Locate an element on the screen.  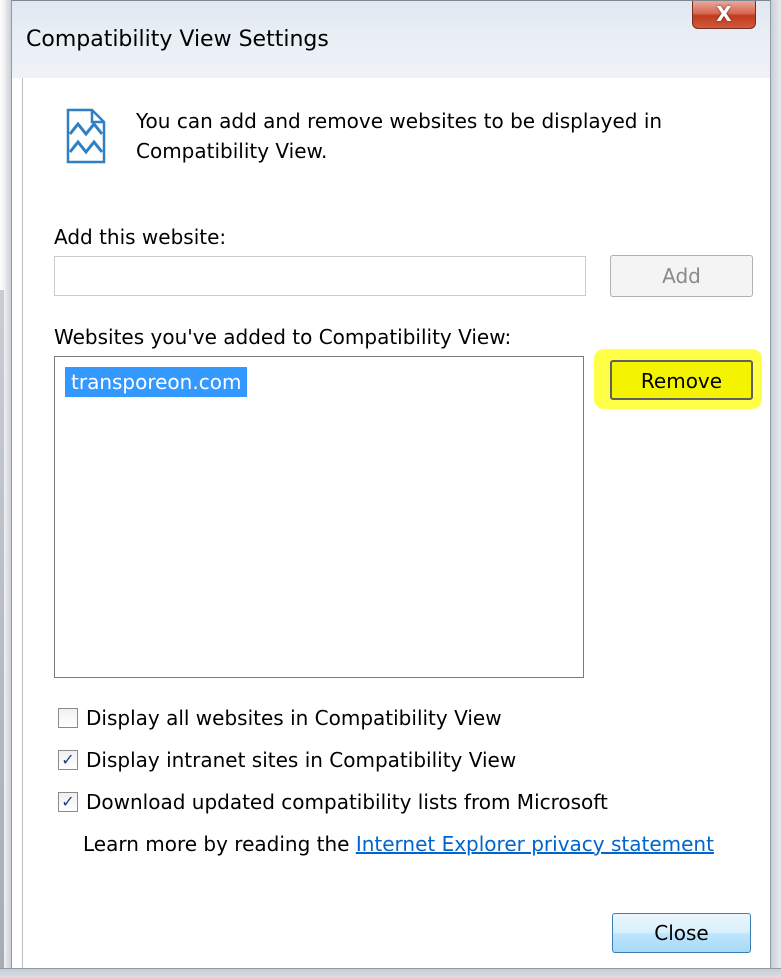
display-all-checkbox is located at coordinates (68, 718).